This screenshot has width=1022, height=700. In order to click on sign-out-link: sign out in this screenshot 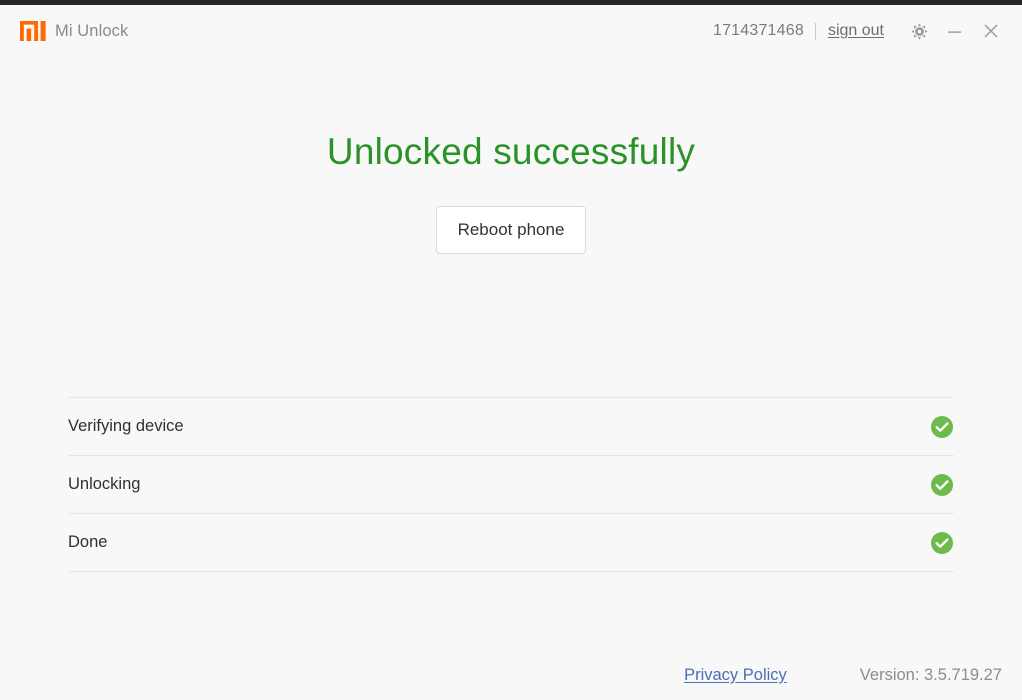, I will do `click(856, 31)`.